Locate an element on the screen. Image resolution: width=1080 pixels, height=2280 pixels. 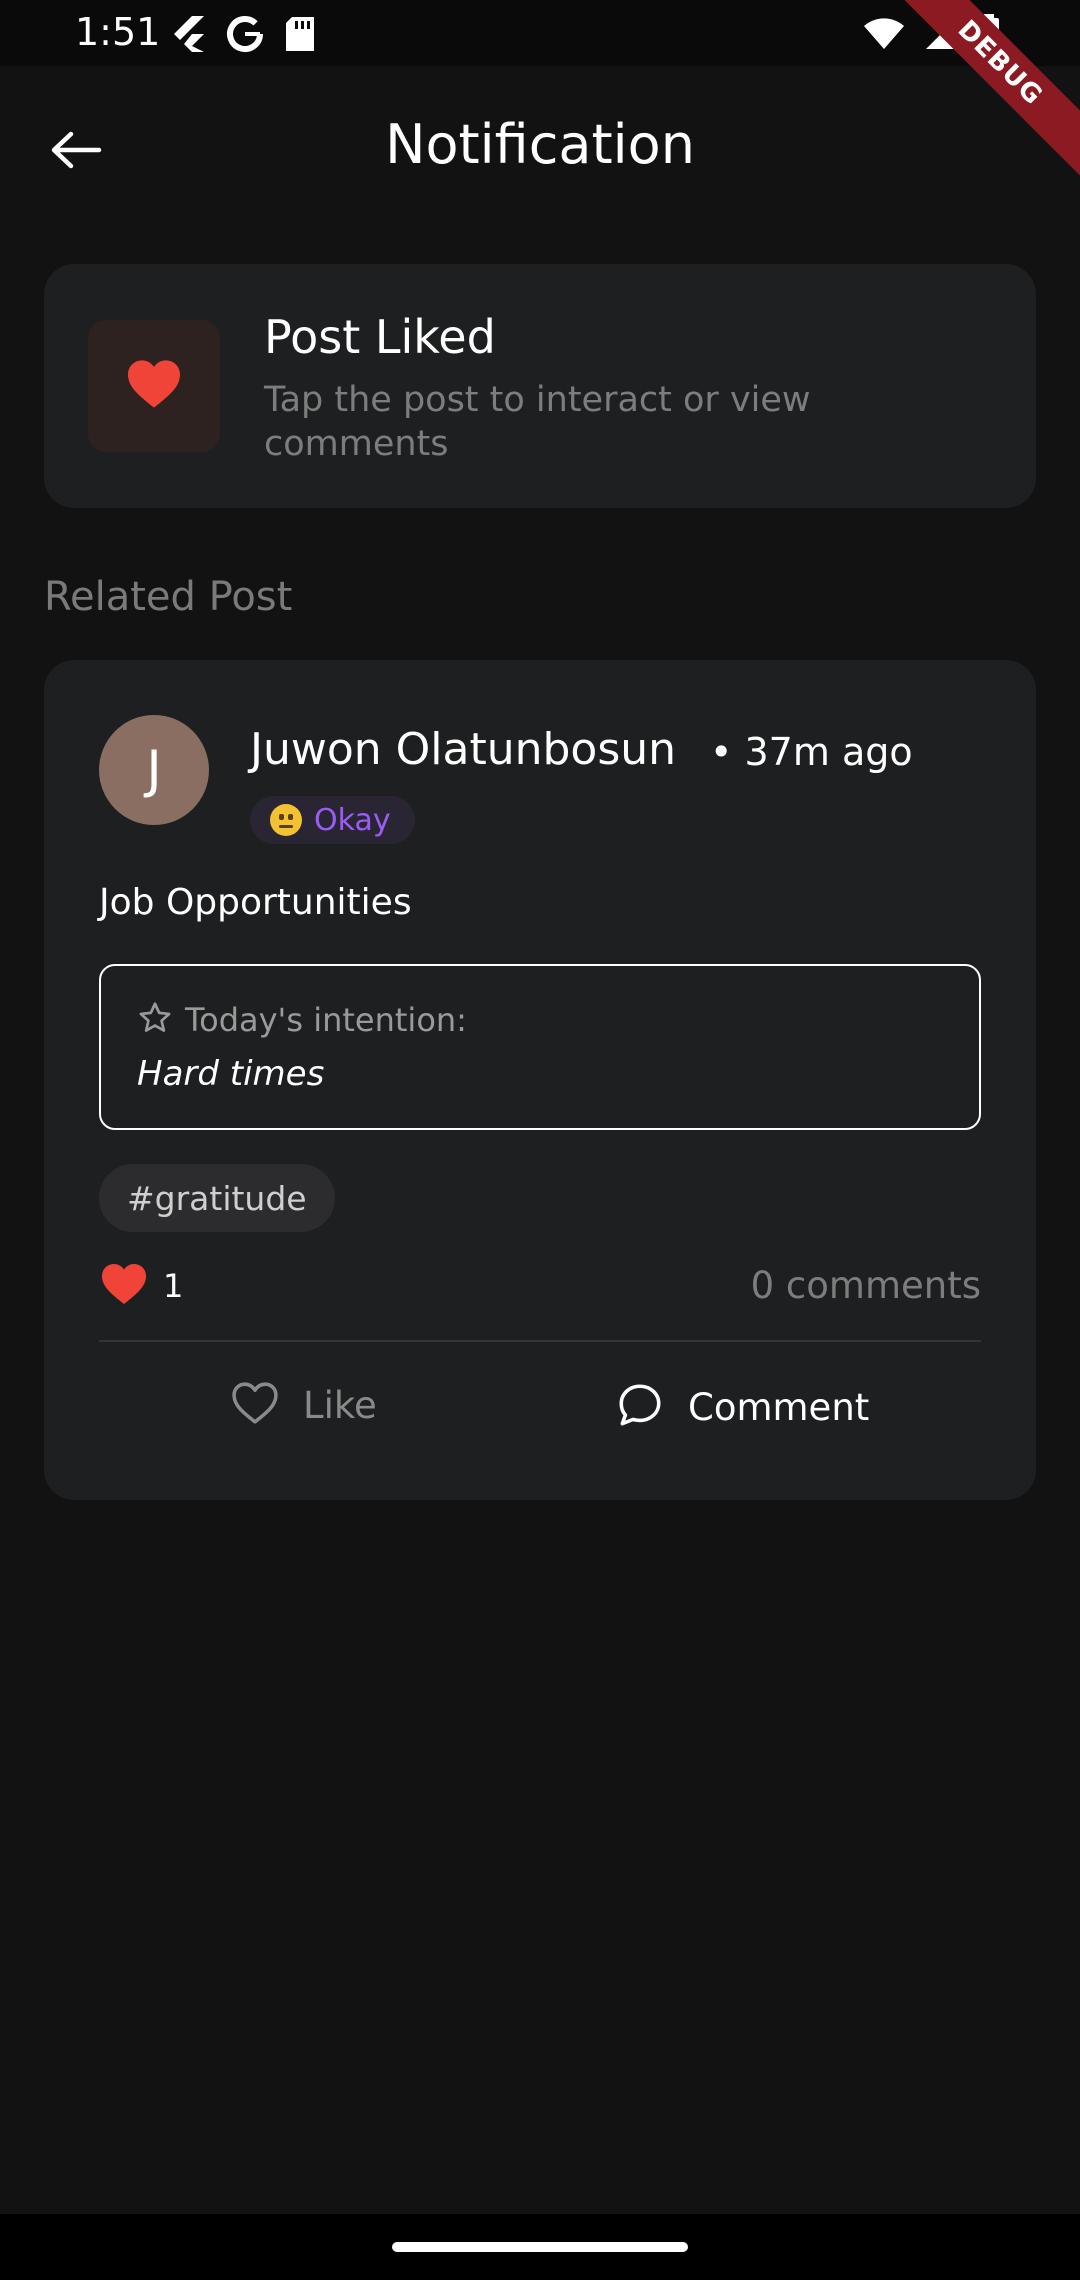
comment-button: Comment is located at coordinates (741, 1407).